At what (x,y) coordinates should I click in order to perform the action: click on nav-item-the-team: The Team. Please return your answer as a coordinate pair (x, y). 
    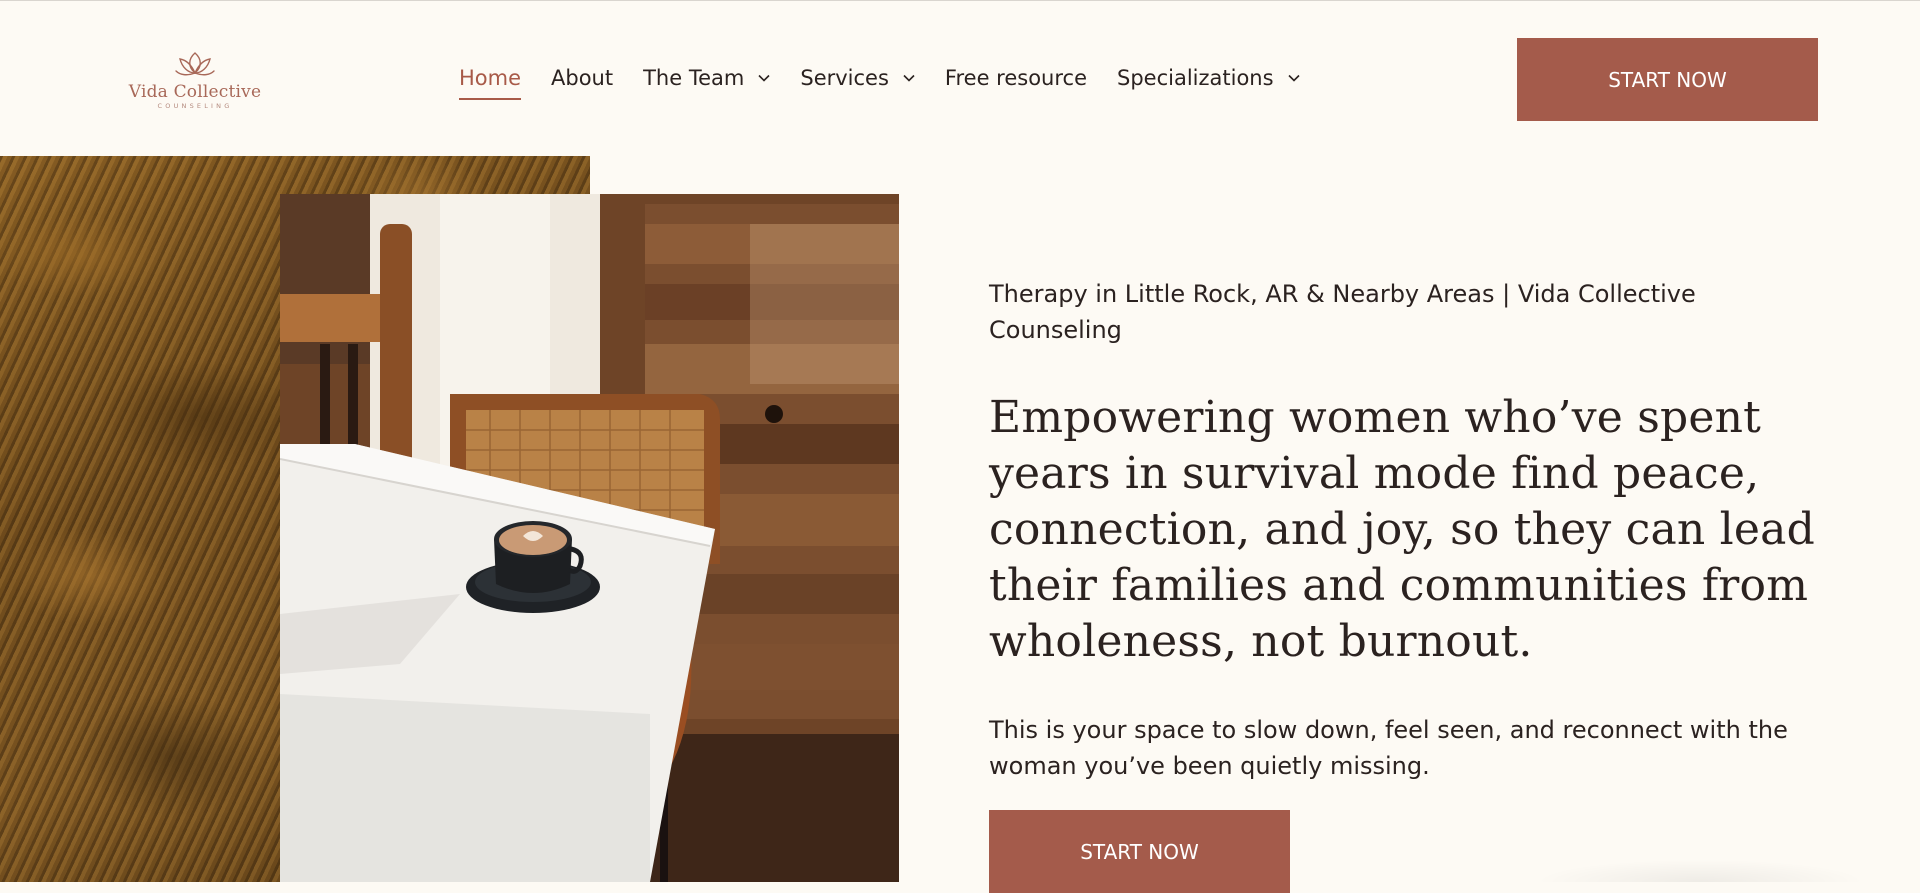
    Looking at the image, I should click on (706, 78).